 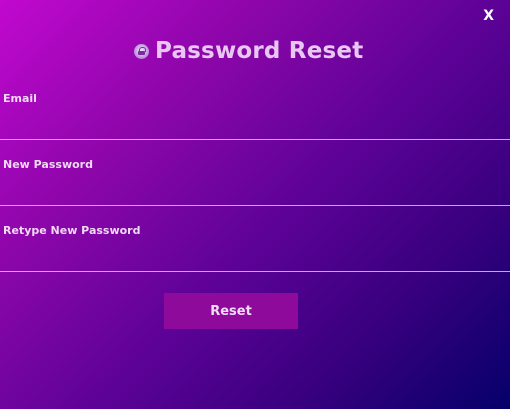 I want to click on header: Password Reset, so click(x=248, y=51).